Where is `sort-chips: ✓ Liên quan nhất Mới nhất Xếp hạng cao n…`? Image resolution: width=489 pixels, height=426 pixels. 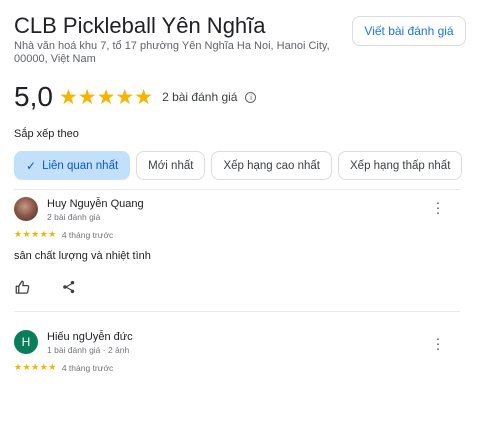
sort-chips: ✓ Liên quan nhất Mới nhất Xếp hạng cao n… is located at coordinates (241, 165).